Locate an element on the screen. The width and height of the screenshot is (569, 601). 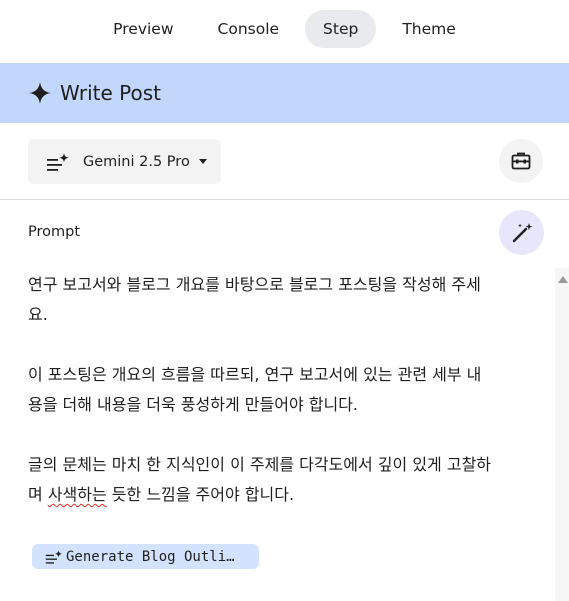
prompt-line: 연구 보고서와 블로그 개요를 바탕으로 블로그 포스팅을 작성해 주세 is located at coordinates (254, 284).